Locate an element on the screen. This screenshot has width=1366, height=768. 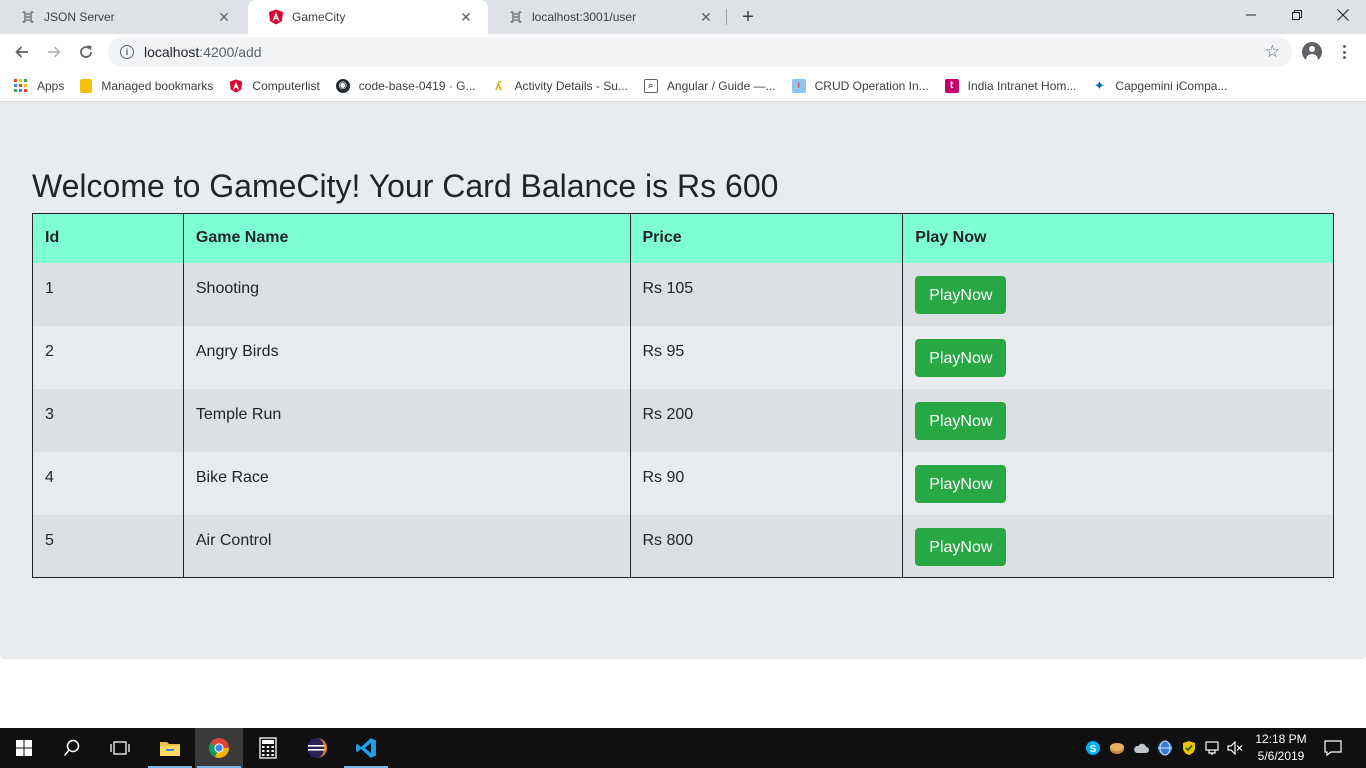
vscode-button is located at coordinates (366, 748).